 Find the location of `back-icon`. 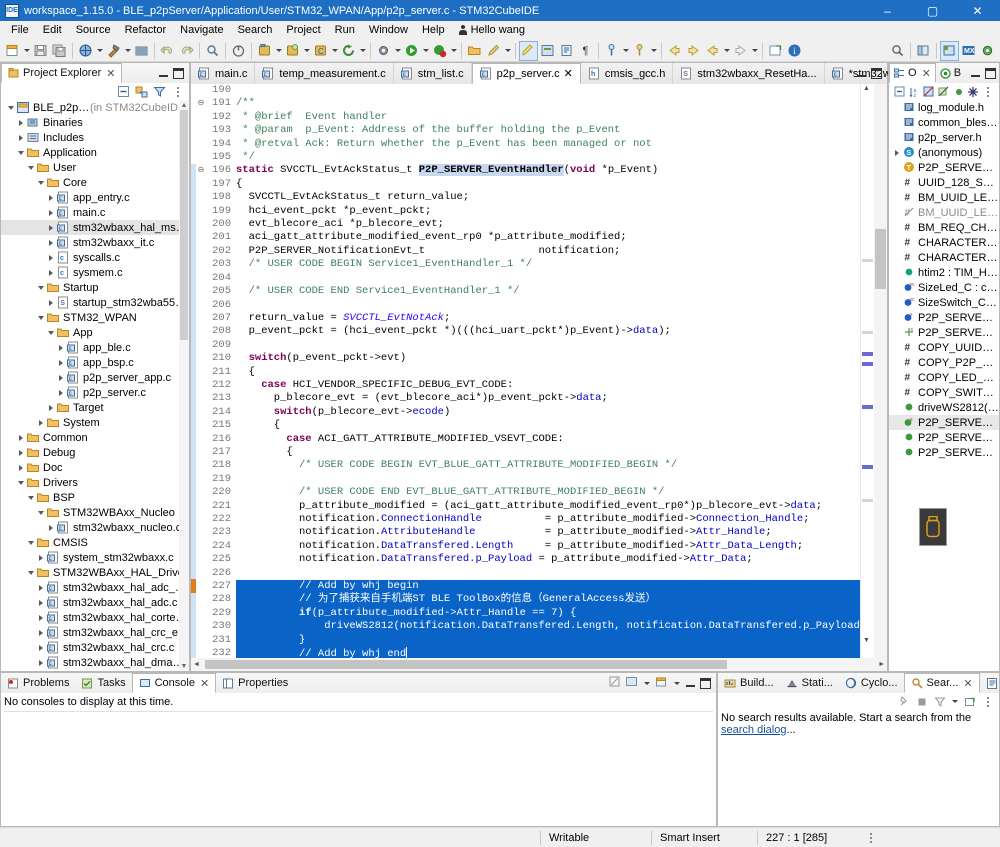

back-icon is located at coordinates (674, 51).